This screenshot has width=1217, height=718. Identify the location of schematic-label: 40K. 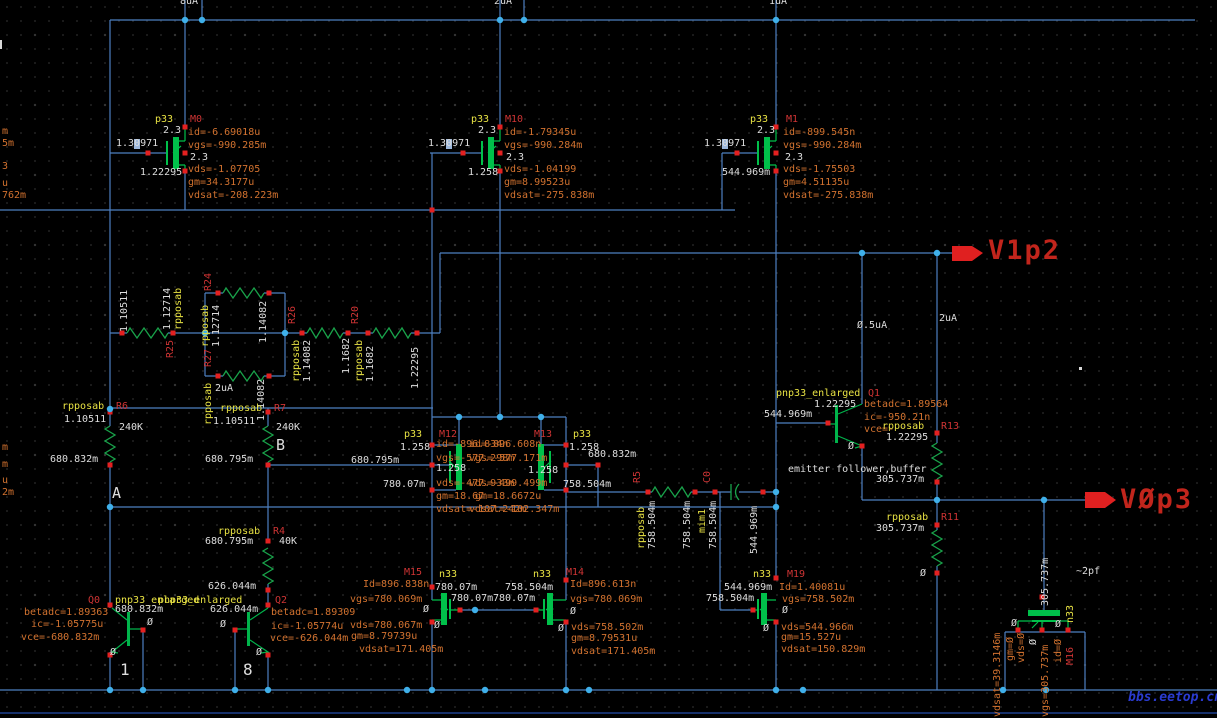
(288, 541).